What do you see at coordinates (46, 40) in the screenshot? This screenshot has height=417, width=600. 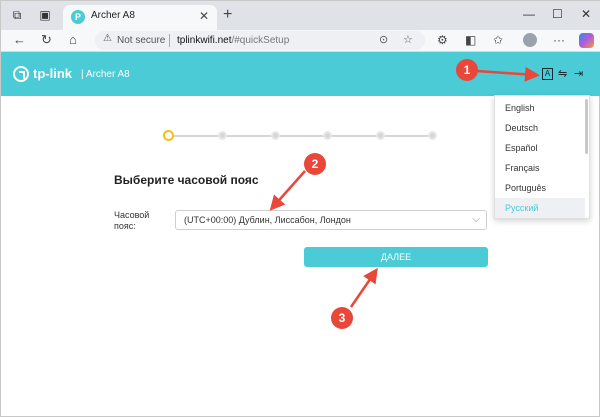 I see `refresh-icon: ↻` at bounding box center [46, 40].